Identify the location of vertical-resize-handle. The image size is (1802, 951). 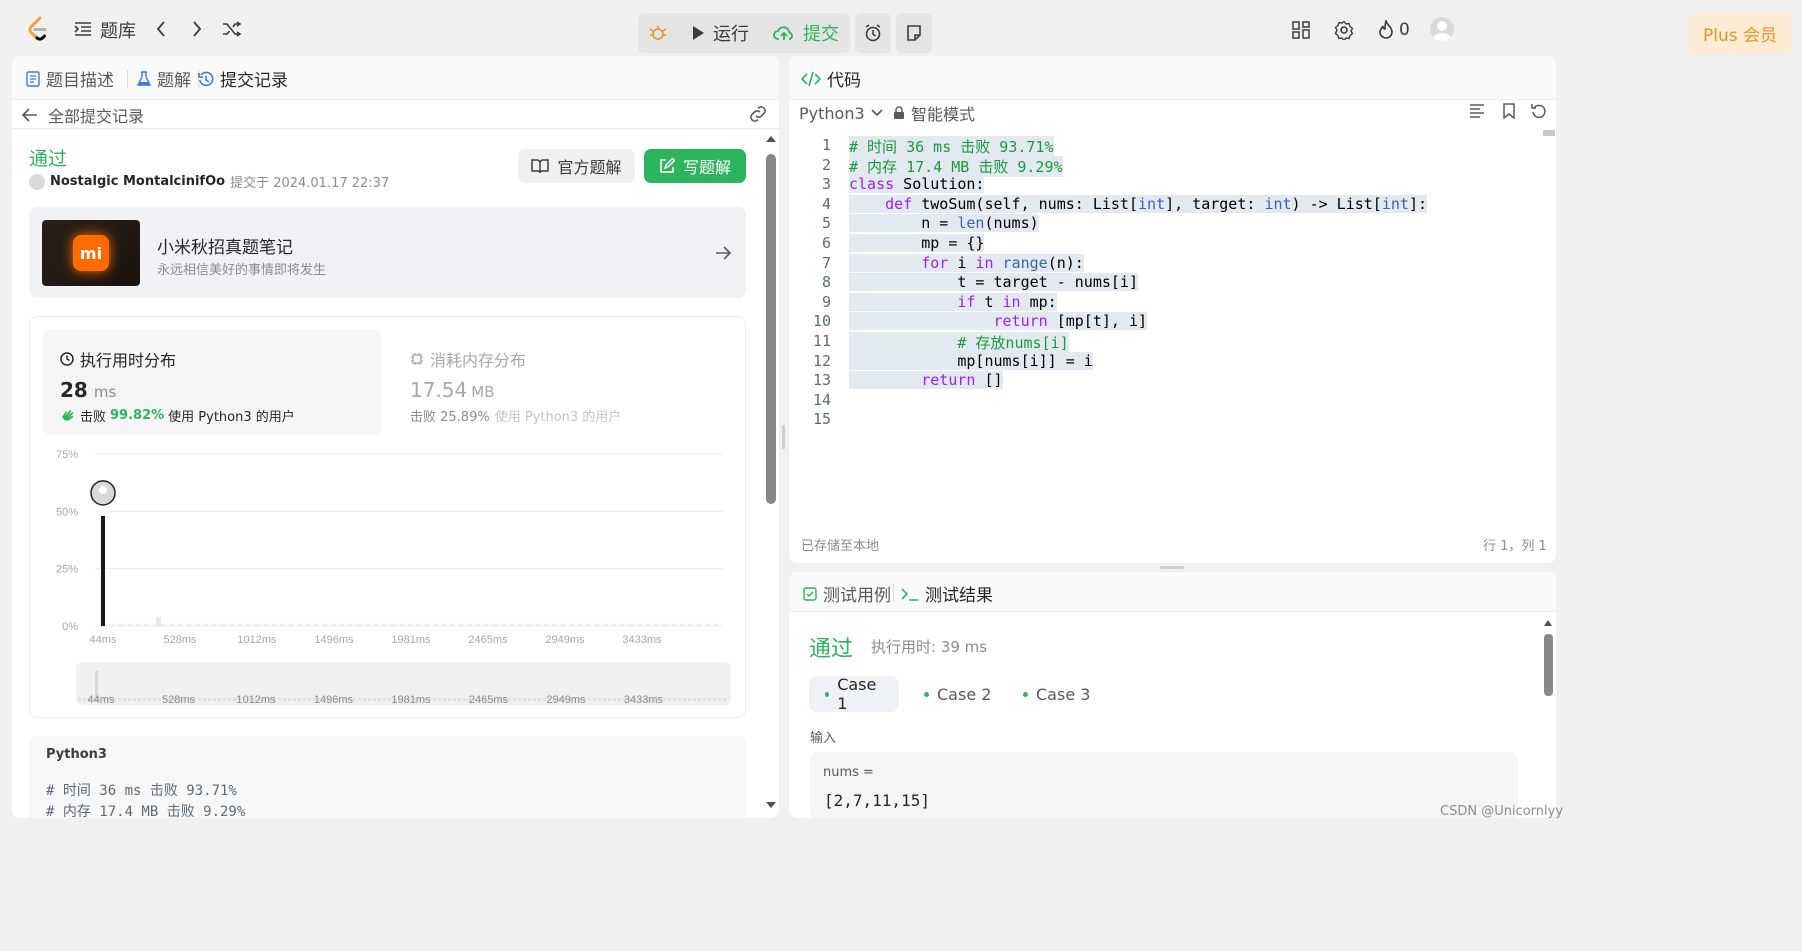
(783, 437).